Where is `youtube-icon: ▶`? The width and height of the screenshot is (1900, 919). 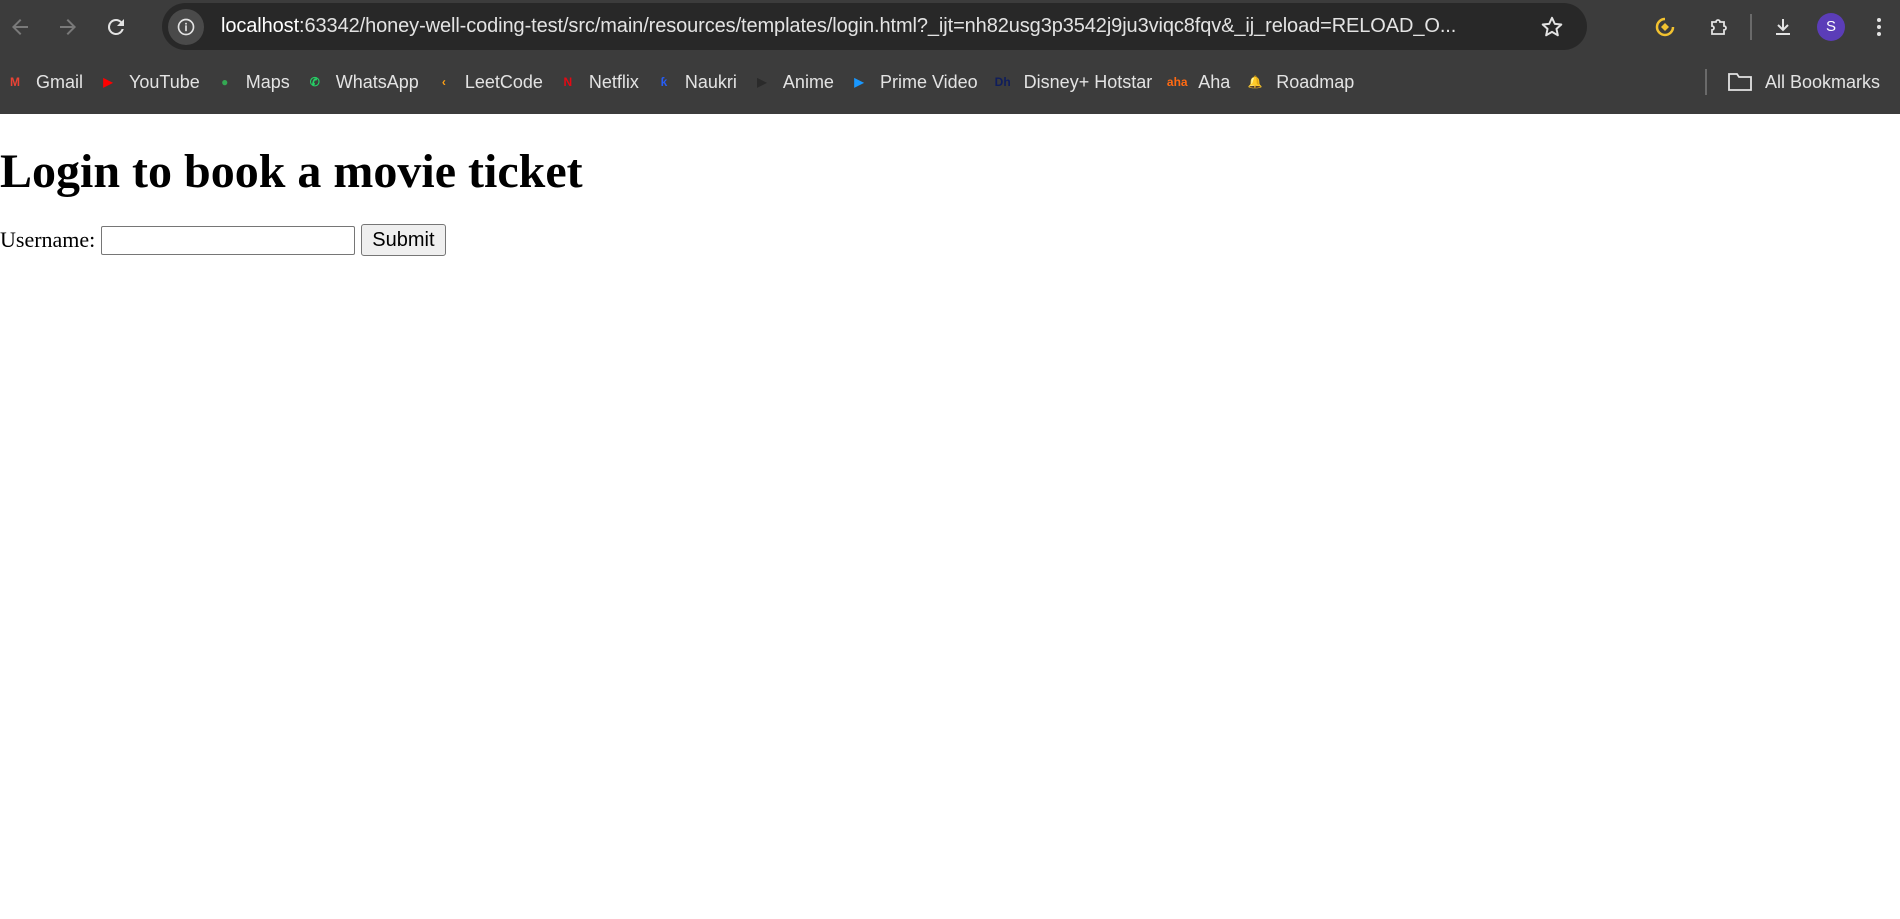 youtube-icon: ▶ is located at coordinates (108, 82).